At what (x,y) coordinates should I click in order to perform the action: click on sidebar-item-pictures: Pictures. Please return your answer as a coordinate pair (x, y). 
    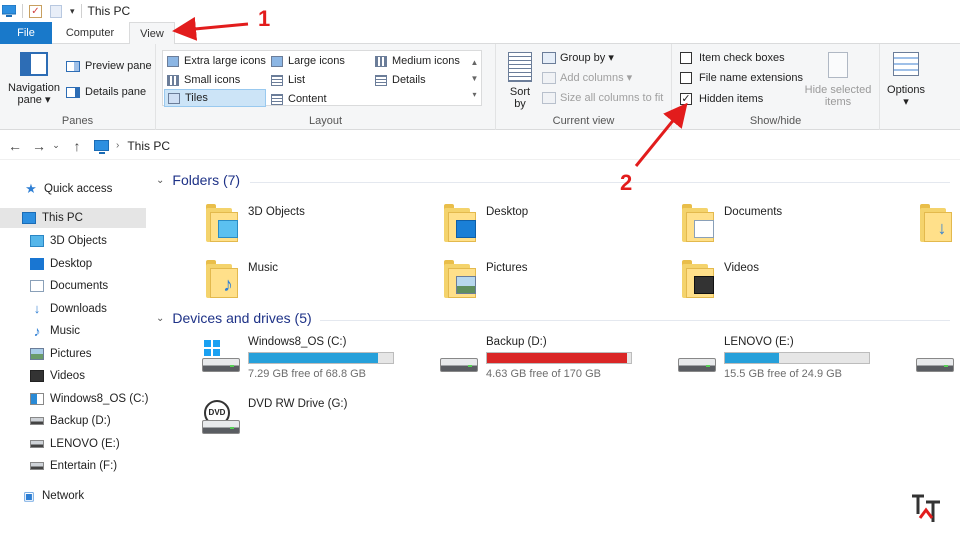
    Looking at the image, I should click on (61, 354).